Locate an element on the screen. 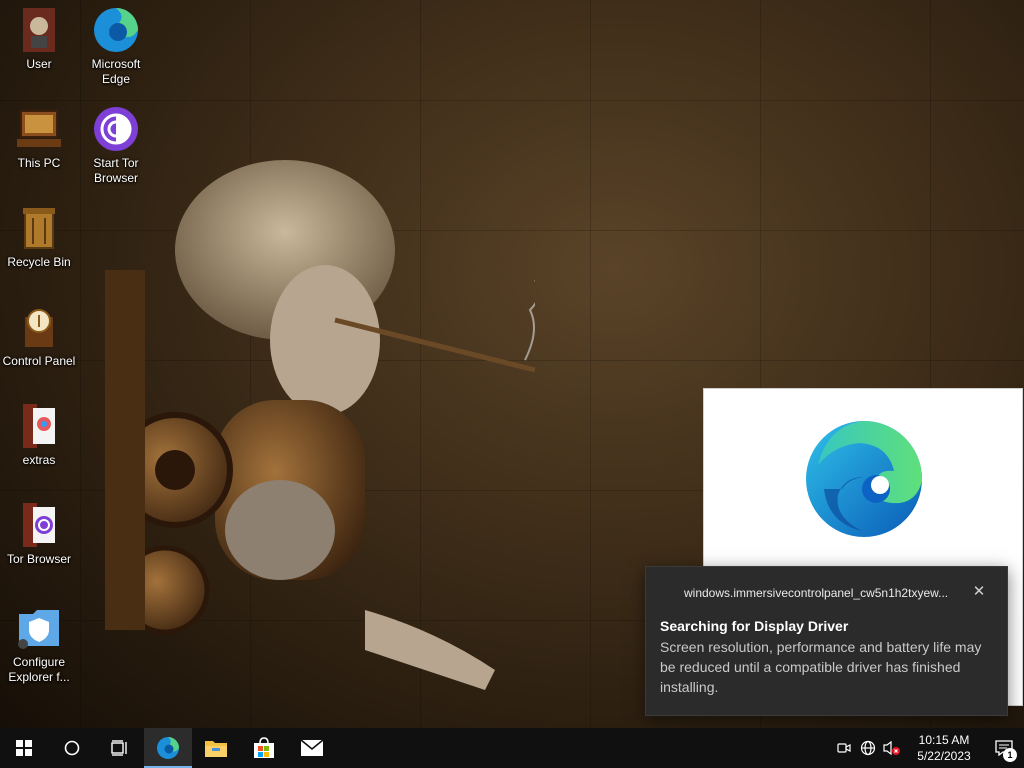 Image resolution: width=1024 pixels, height=768 pixels. action-center-button: 1 is located at coordinates (1004, 748).